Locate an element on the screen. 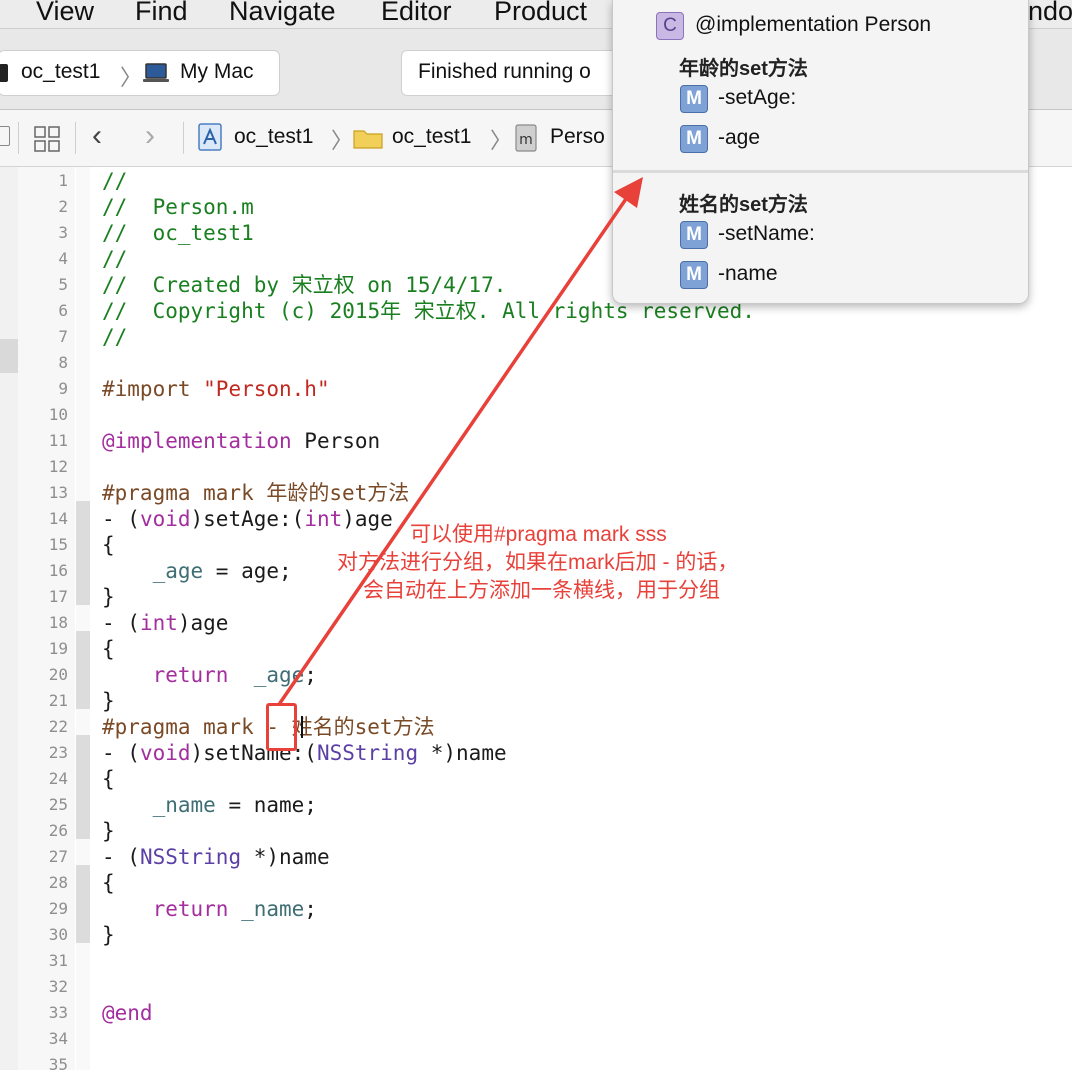 The height and width of the screenshot is (1078, 1072). code-line: - (int)age is located at coordinates (165, 623).